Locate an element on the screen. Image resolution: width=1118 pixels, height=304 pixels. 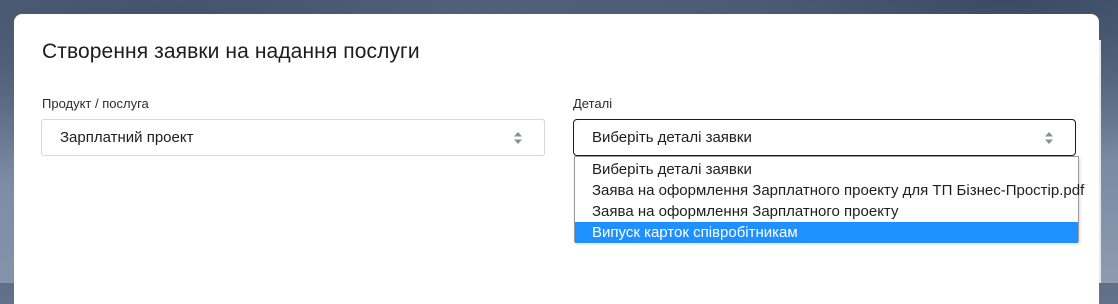
product-select: Зарплатний проект is located at coordinates (293, 137).